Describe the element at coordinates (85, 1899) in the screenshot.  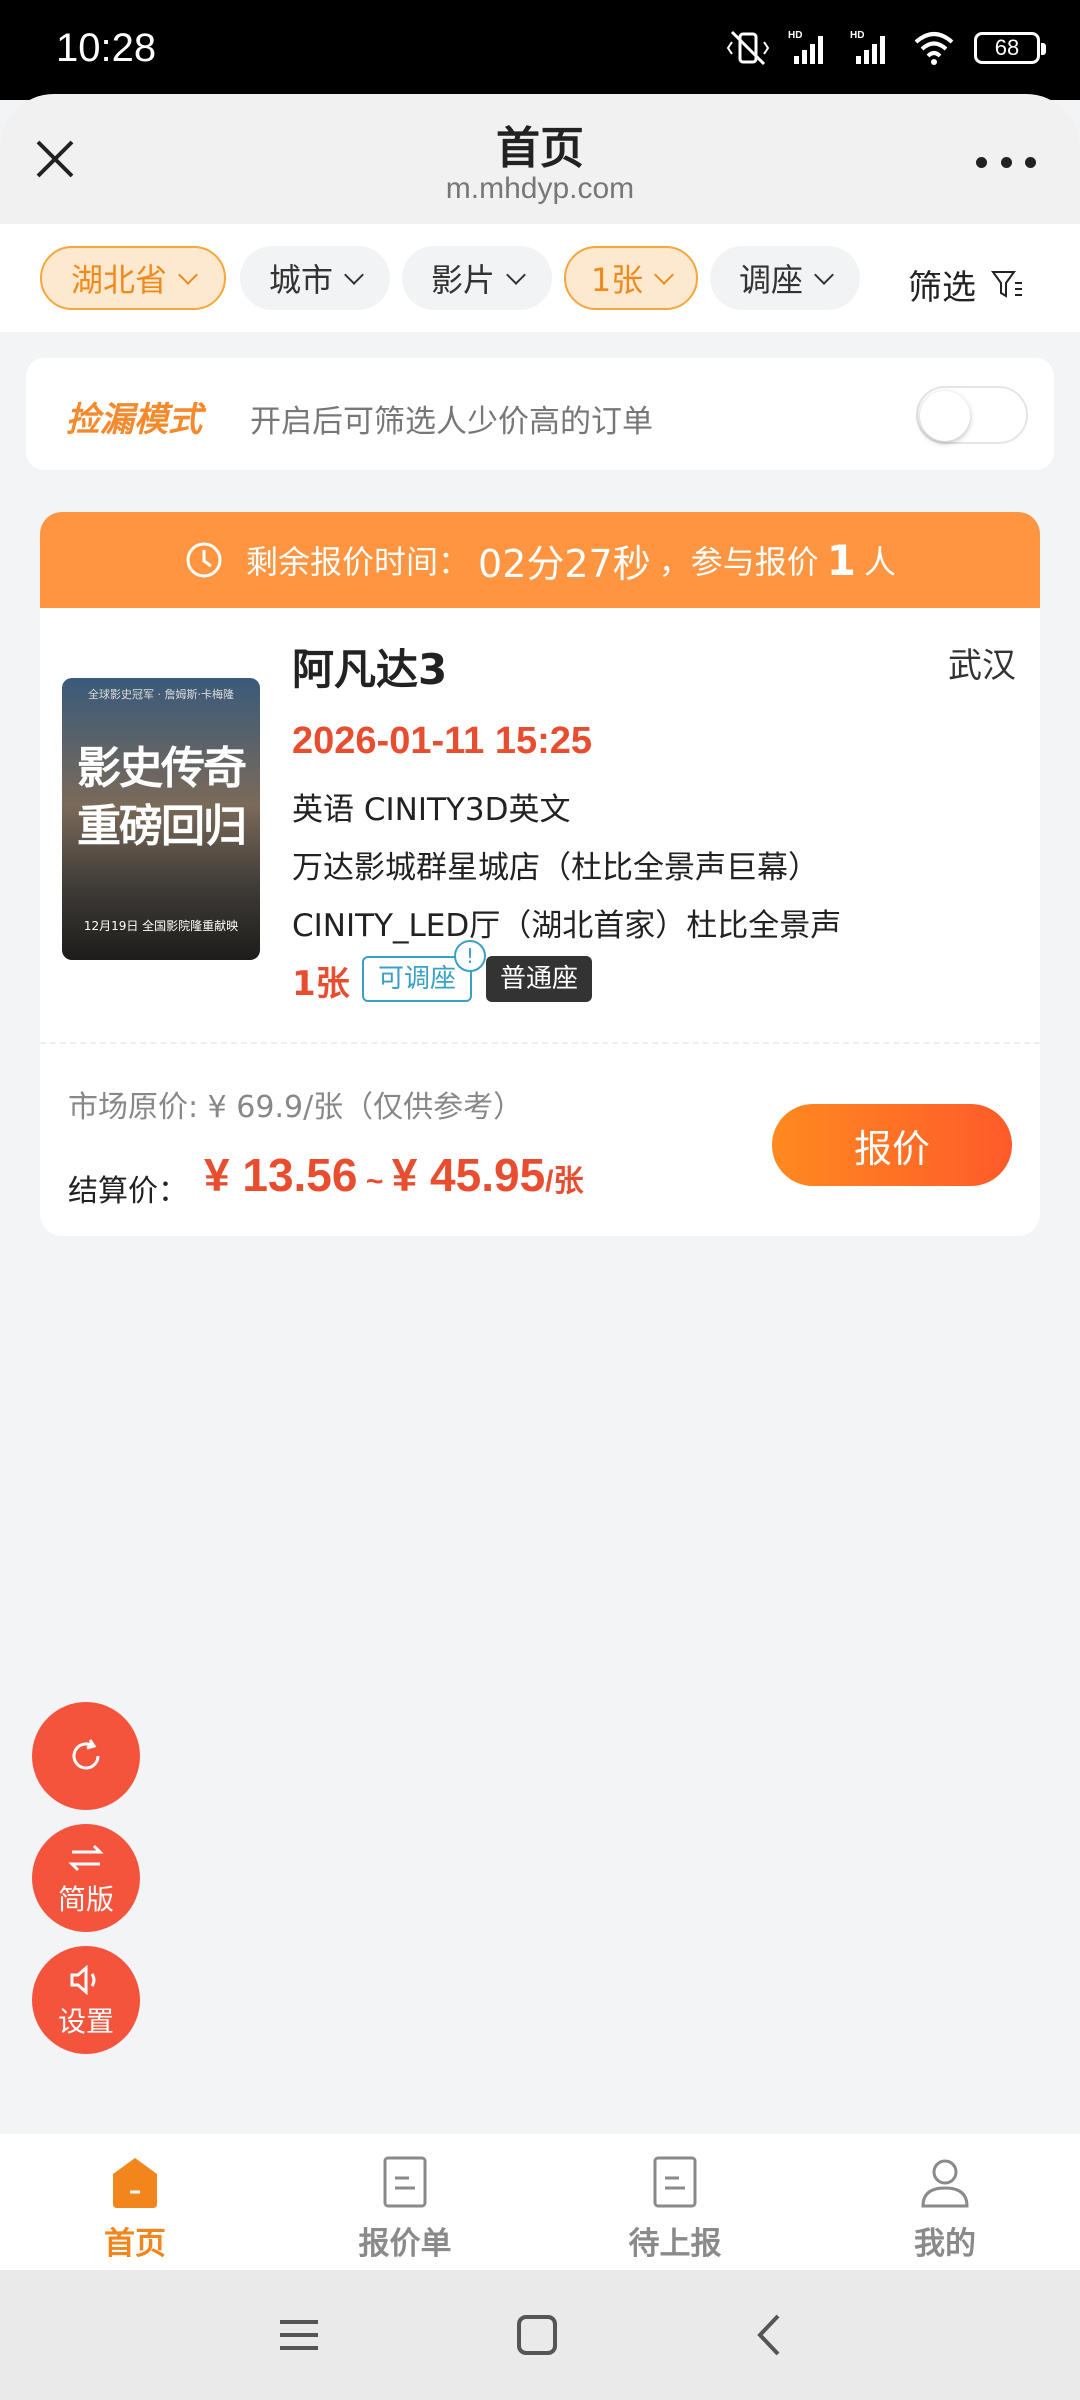
I see `simple-version-label: 简版` at that location.